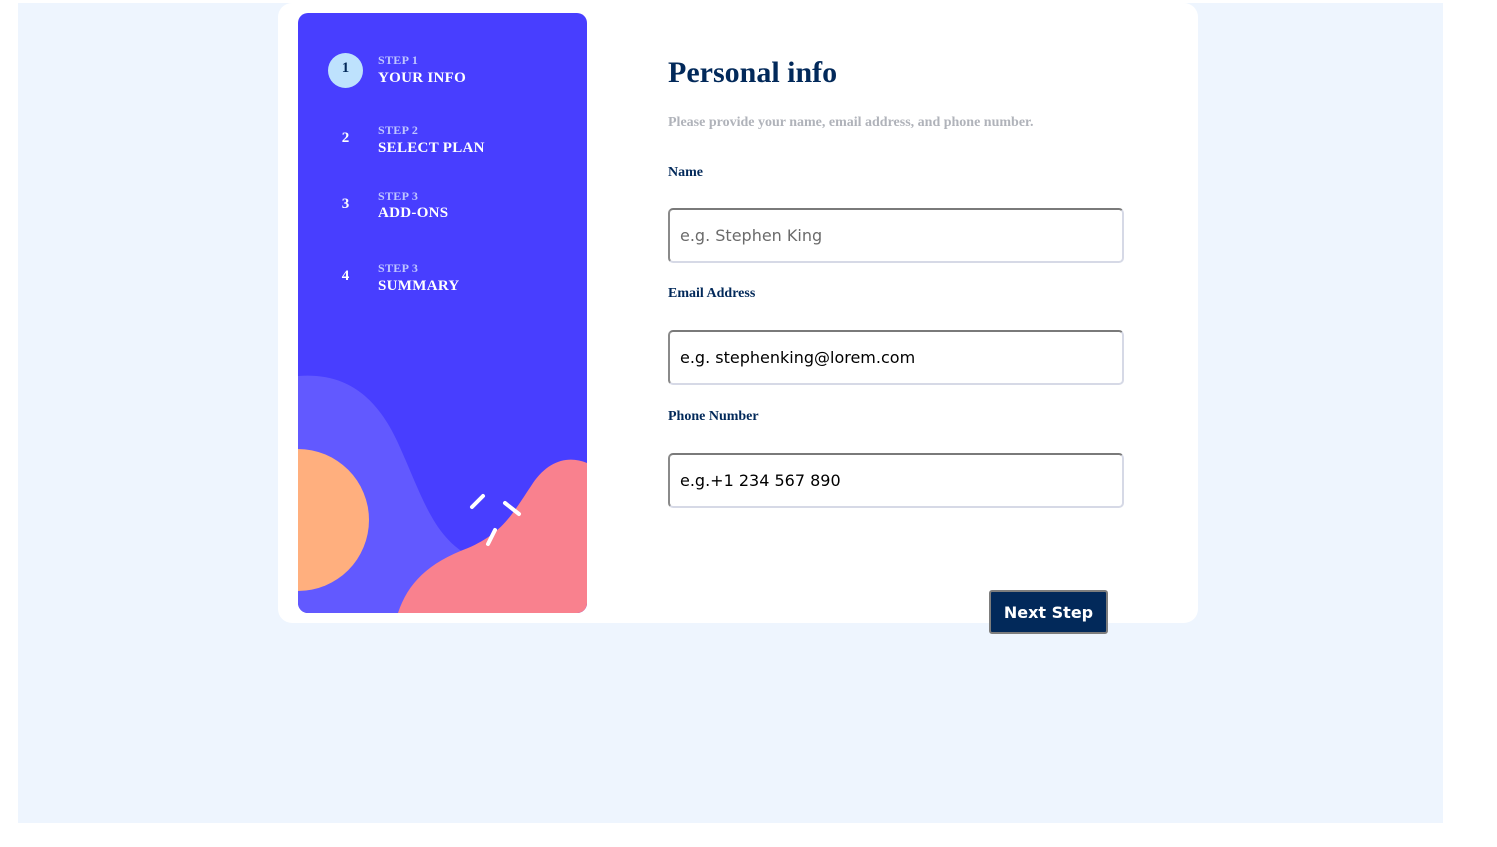 The width and height of the screenshot is (1497, 847). Describe the element at coordinates (345, 276) in the screenshot. I see `step-4-number-badge: 4` at that location.